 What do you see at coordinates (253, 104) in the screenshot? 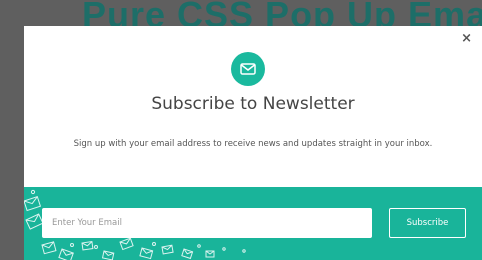
I see `modal-title: Subscribe to Newsletter` at bounding box center [253, 104].